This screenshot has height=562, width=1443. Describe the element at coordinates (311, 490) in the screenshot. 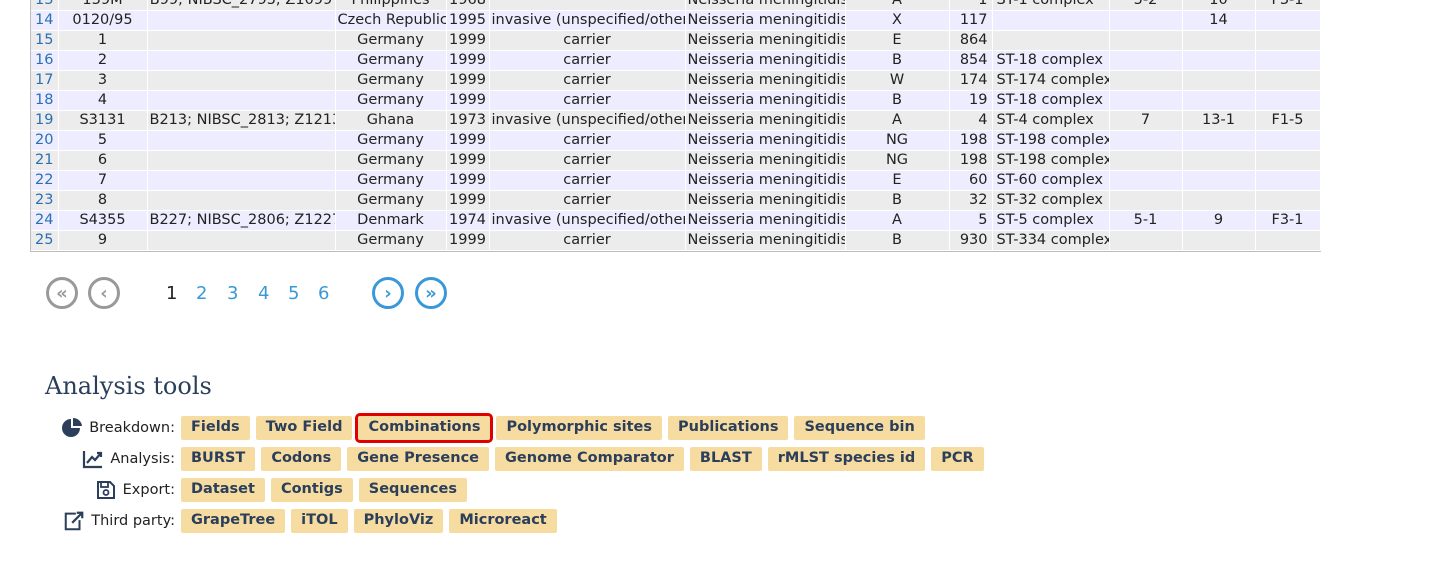

I see `contigs-button: Contigs` at that location.